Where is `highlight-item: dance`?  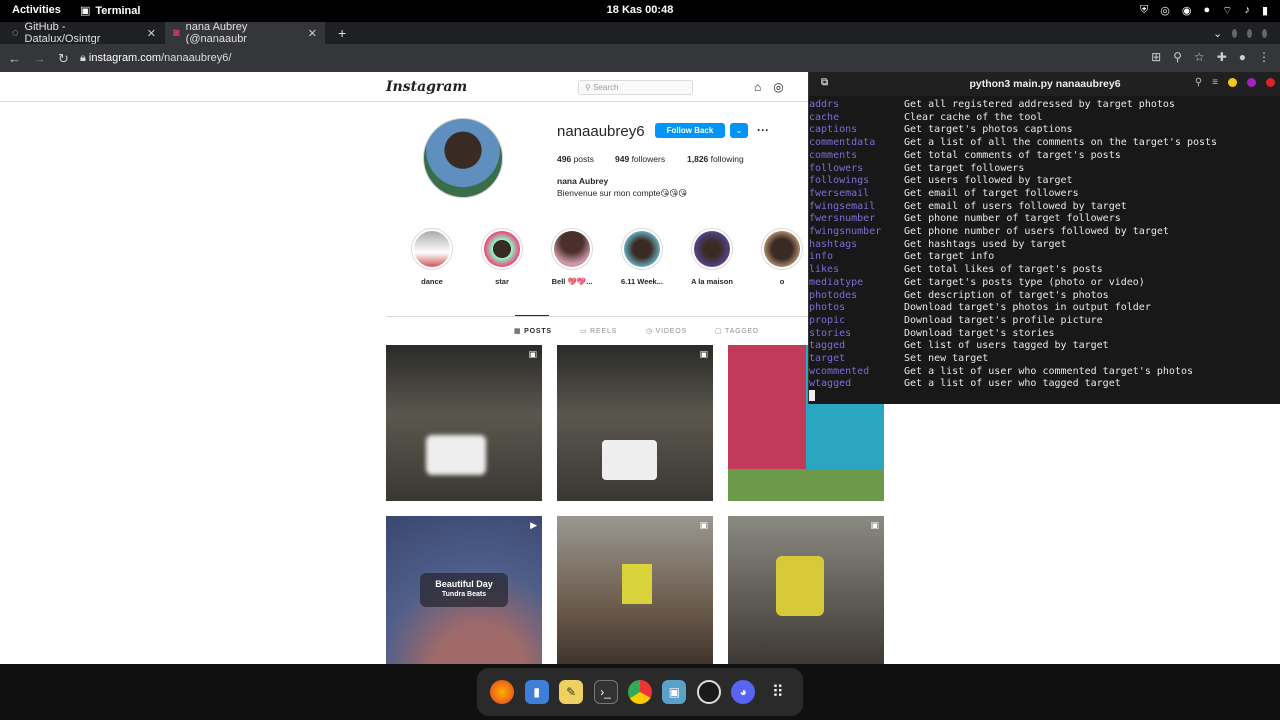
highlight-item: dance is located at coordinates (432, 257).